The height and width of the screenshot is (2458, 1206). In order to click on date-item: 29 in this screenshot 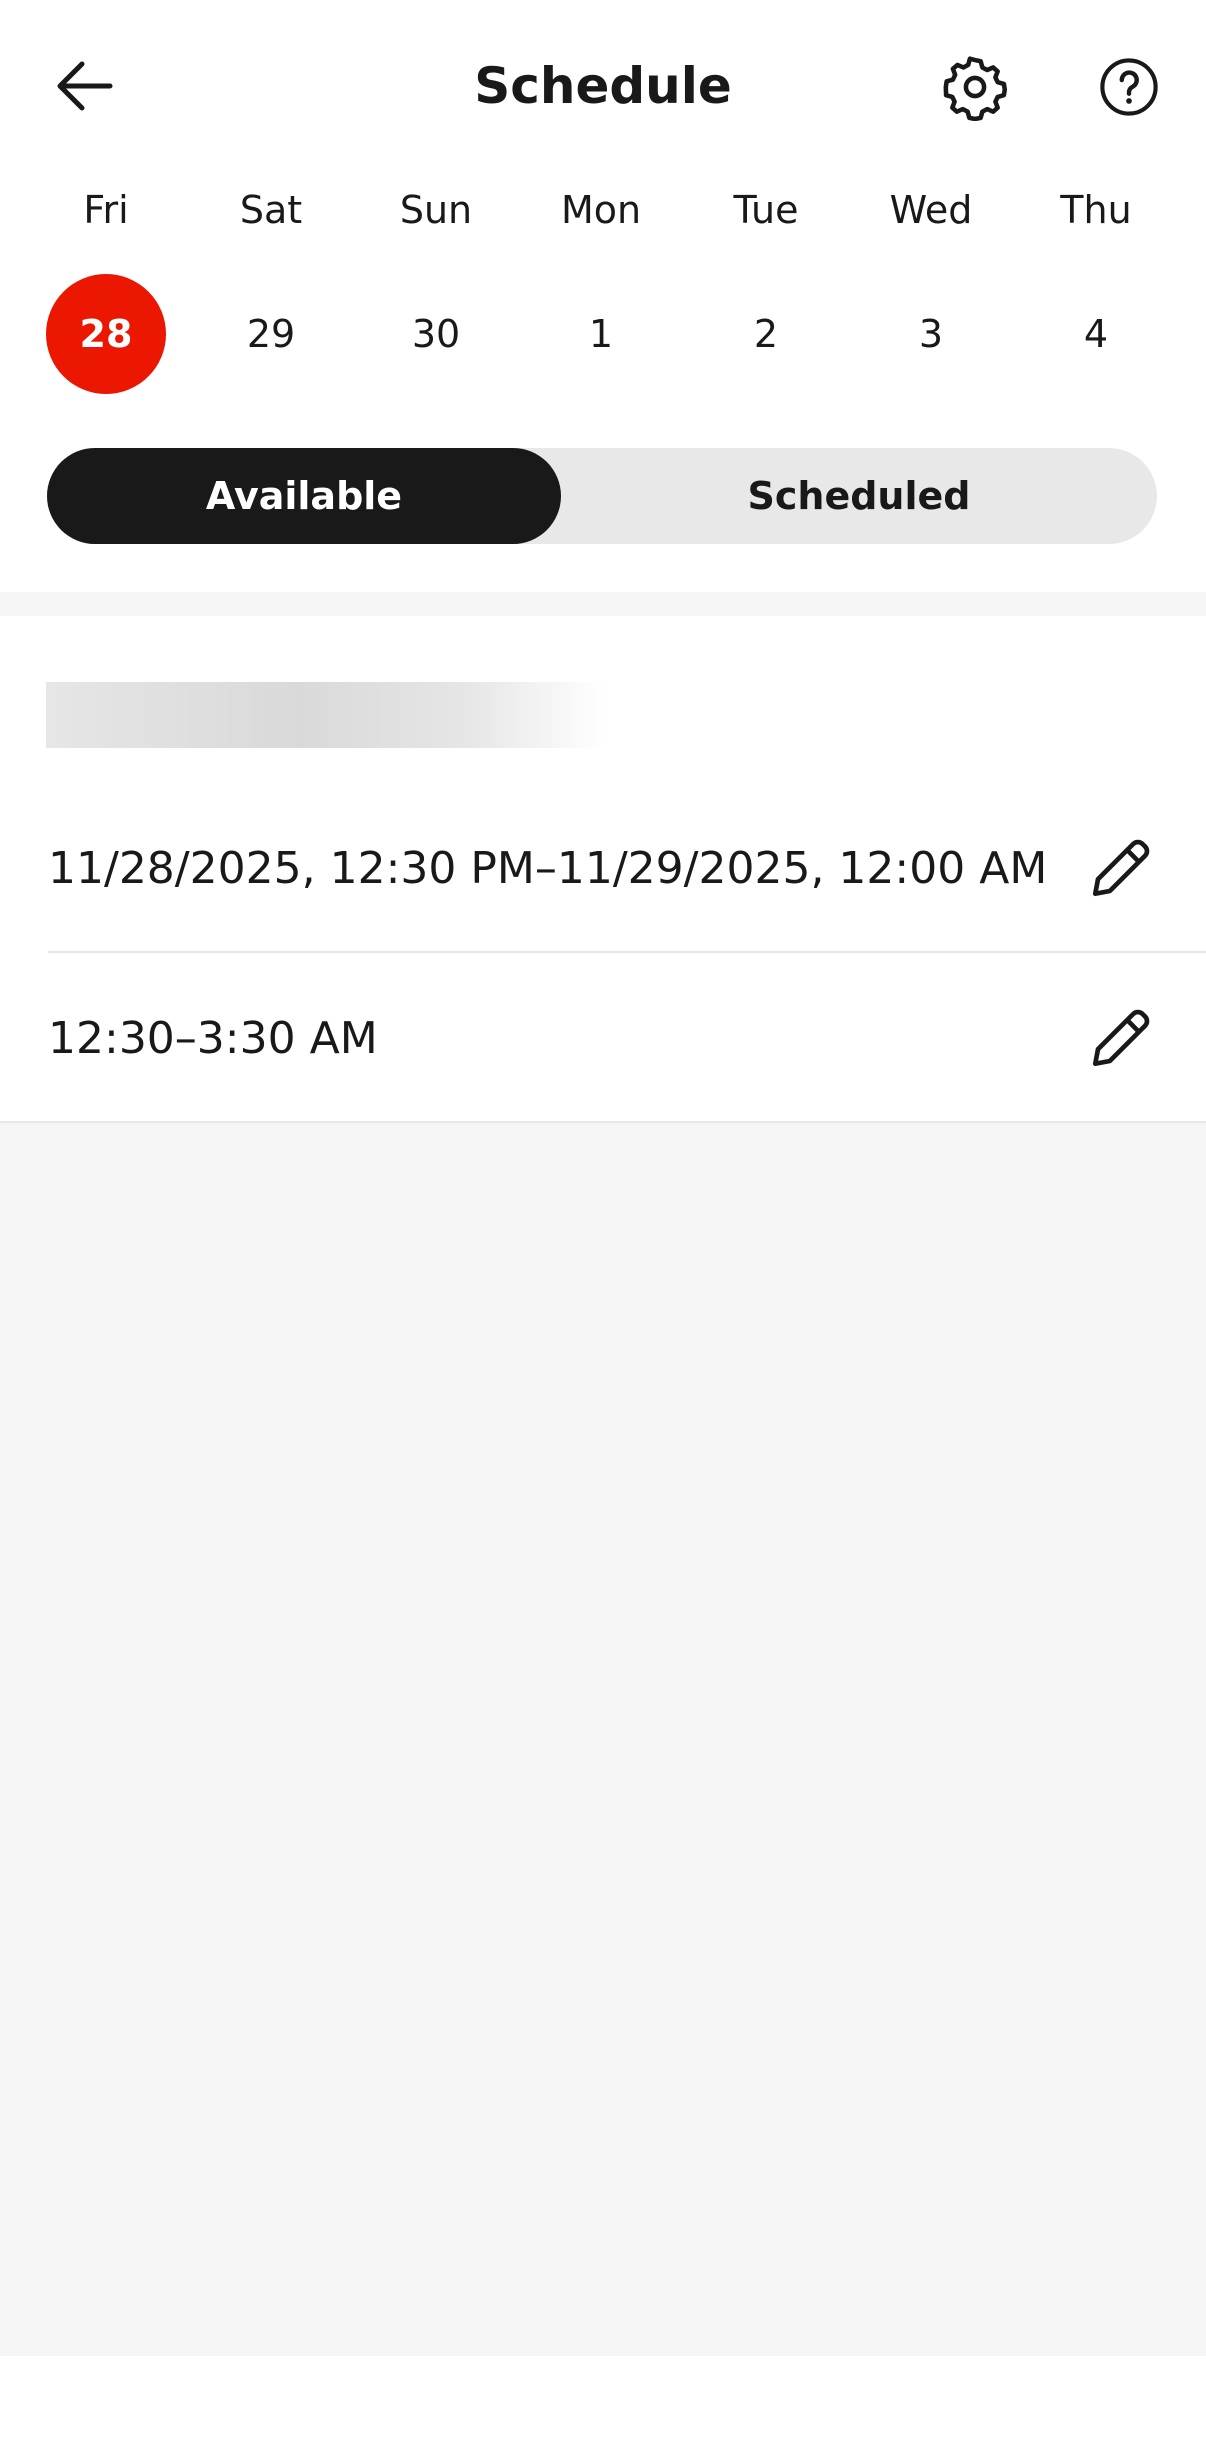, I will do `click(271, 334)`.